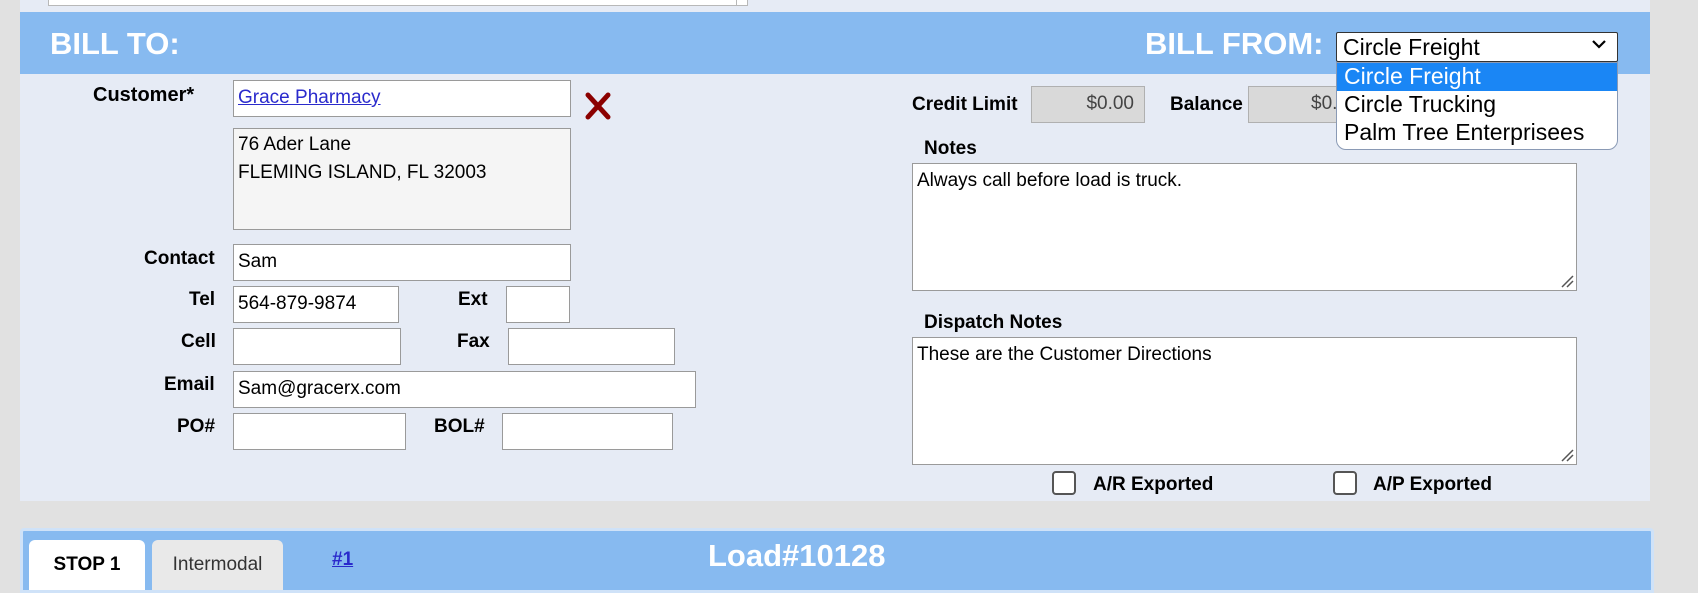  I want to click on customer-name-link: Grace Pharmacy, so click(309, 97).